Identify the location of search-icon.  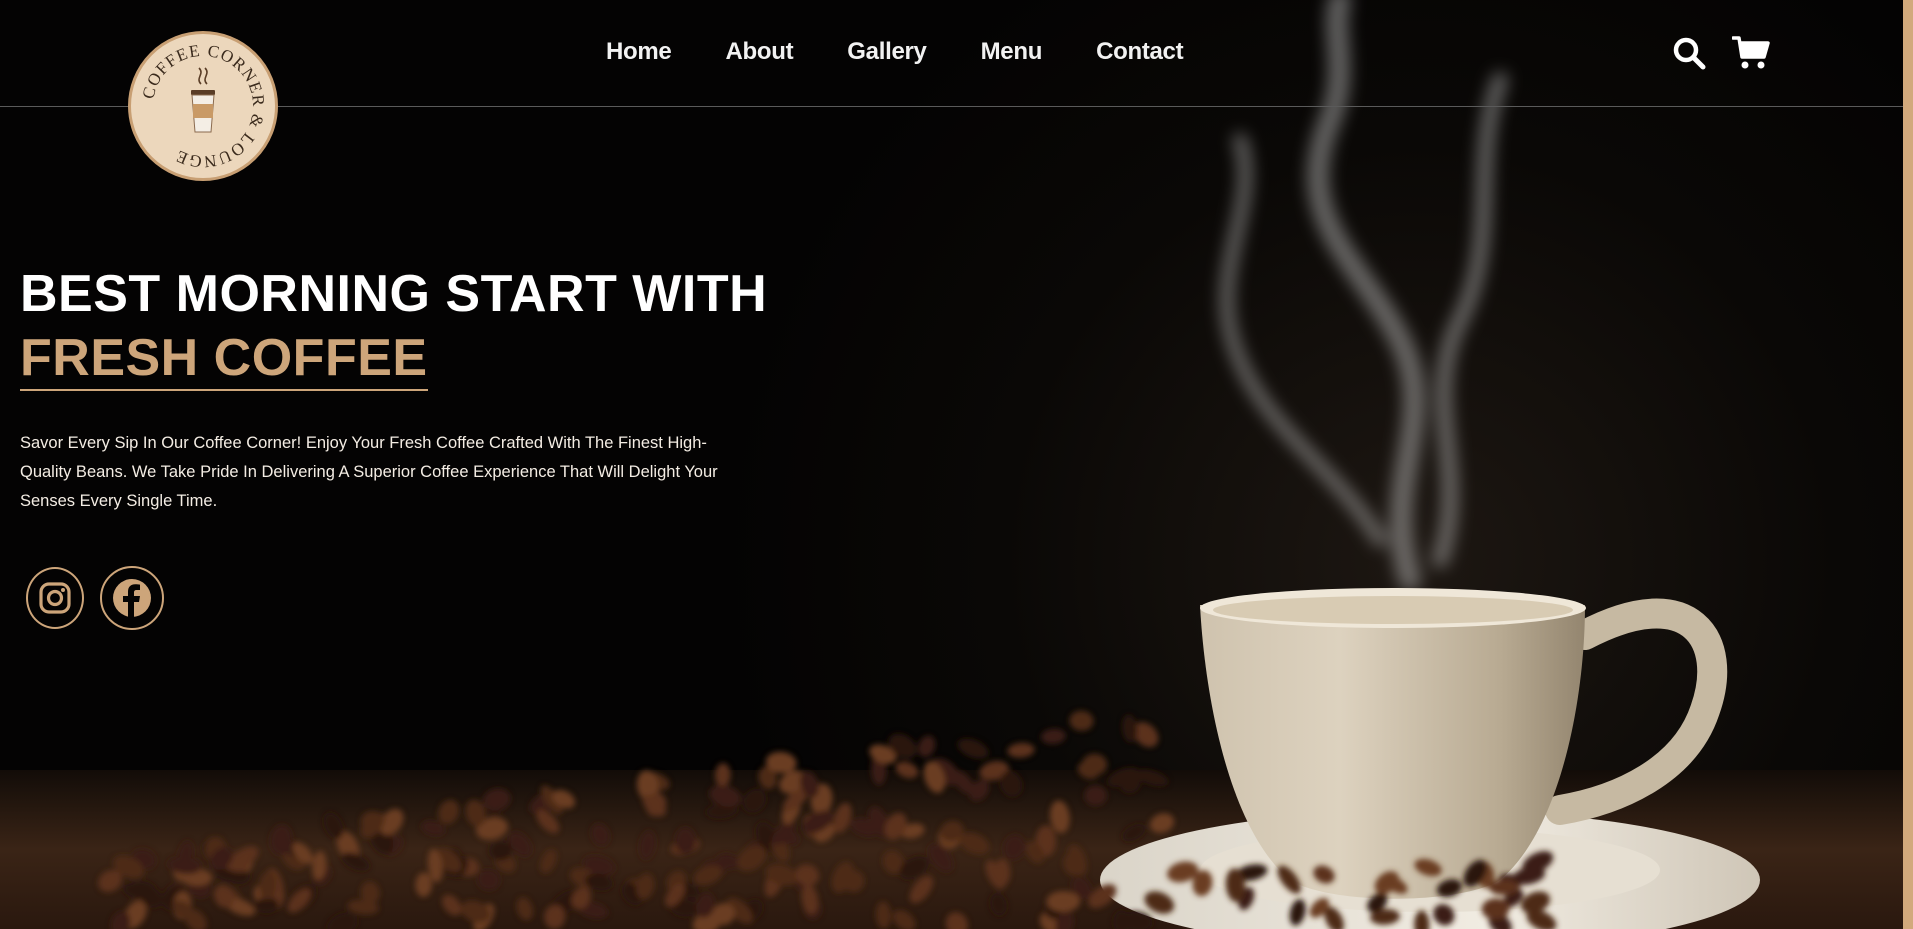
(1689, 53).